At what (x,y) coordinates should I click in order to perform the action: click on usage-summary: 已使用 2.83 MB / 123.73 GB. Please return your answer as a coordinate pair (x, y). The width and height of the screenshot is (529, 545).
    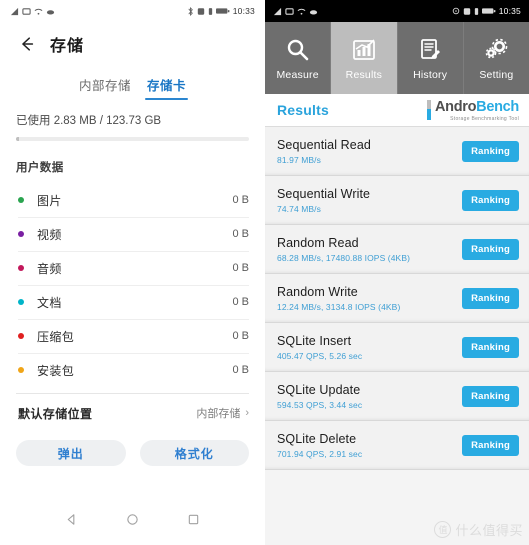
    Looking at the image, I should click on (89, 121).